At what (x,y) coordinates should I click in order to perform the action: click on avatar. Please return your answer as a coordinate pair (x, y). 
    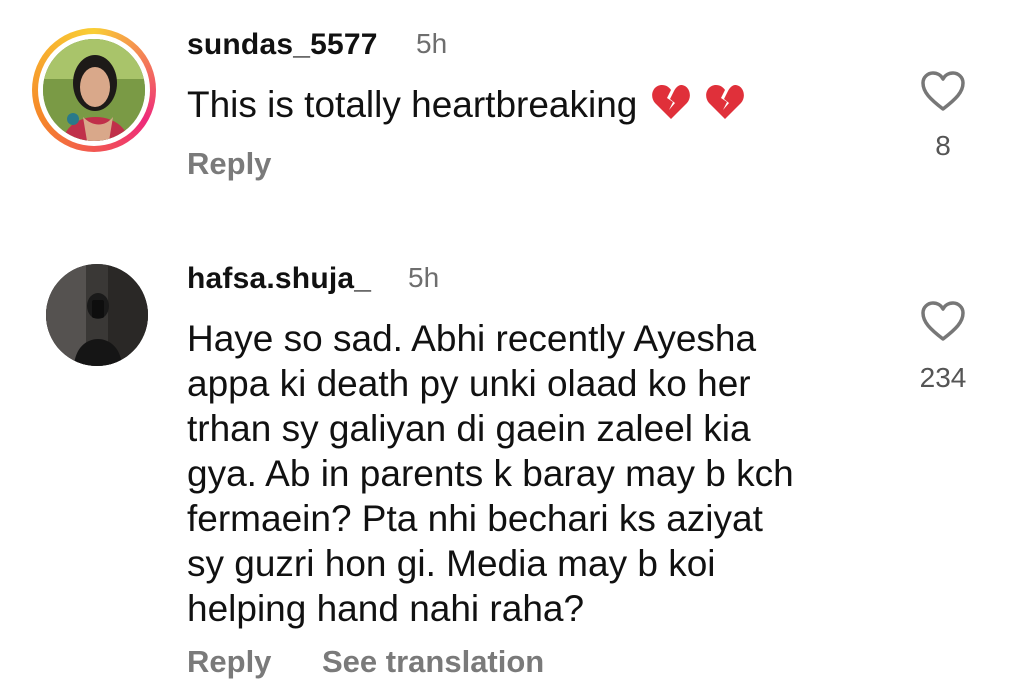
    Looking at the image, I should click on (97, 315).